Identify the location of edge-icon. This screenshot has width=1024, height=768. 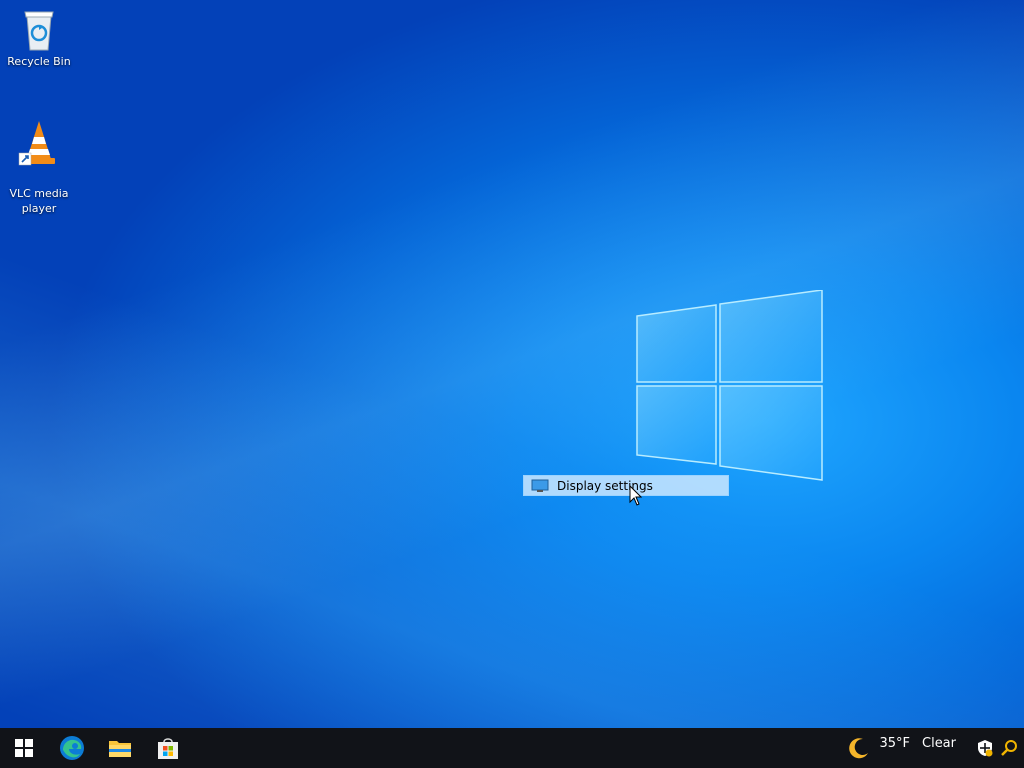
(72, 748).